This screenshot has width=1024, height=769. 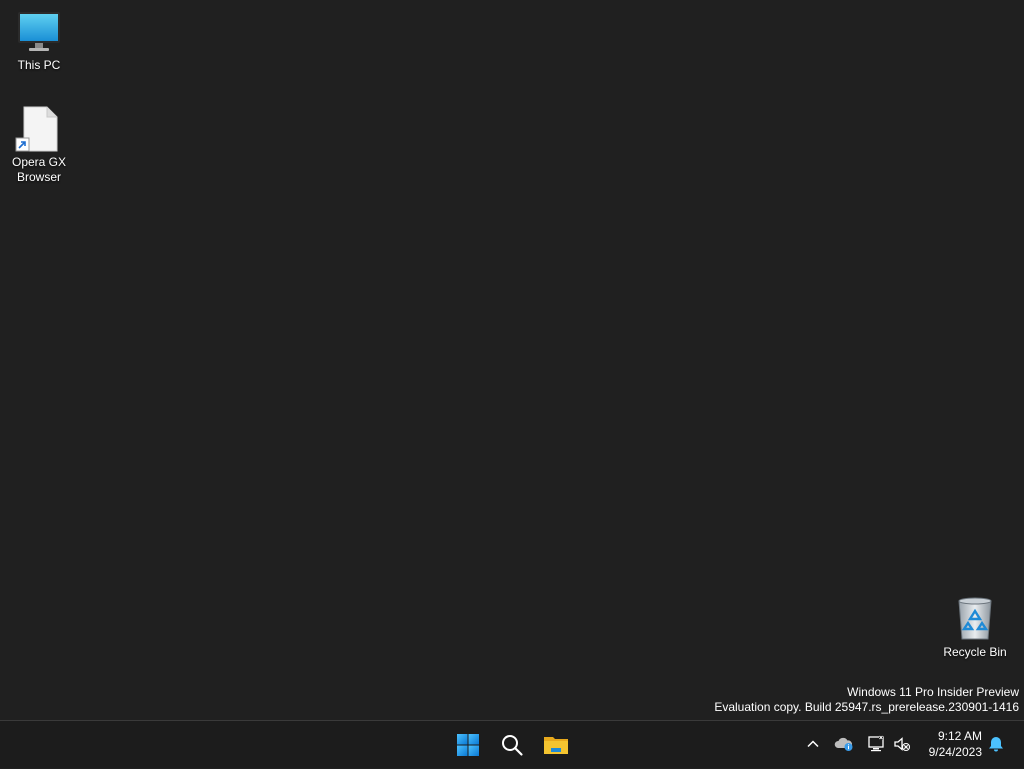 What do you see at coordinates (39, 129) in the screenshot?
I see `blank-file-shortcut-icon` at bounding box center [39, 129].